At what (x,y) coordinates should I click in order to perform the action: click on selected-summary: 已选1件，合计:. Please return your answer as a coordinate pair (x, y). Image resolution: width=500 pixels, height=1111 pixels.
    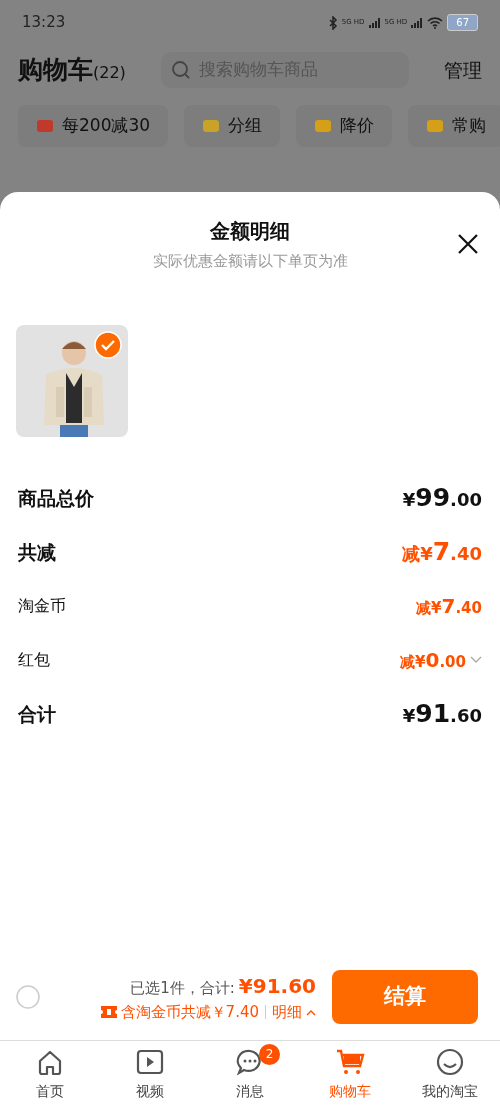
    Looking at the image, I should click on (182, 988).